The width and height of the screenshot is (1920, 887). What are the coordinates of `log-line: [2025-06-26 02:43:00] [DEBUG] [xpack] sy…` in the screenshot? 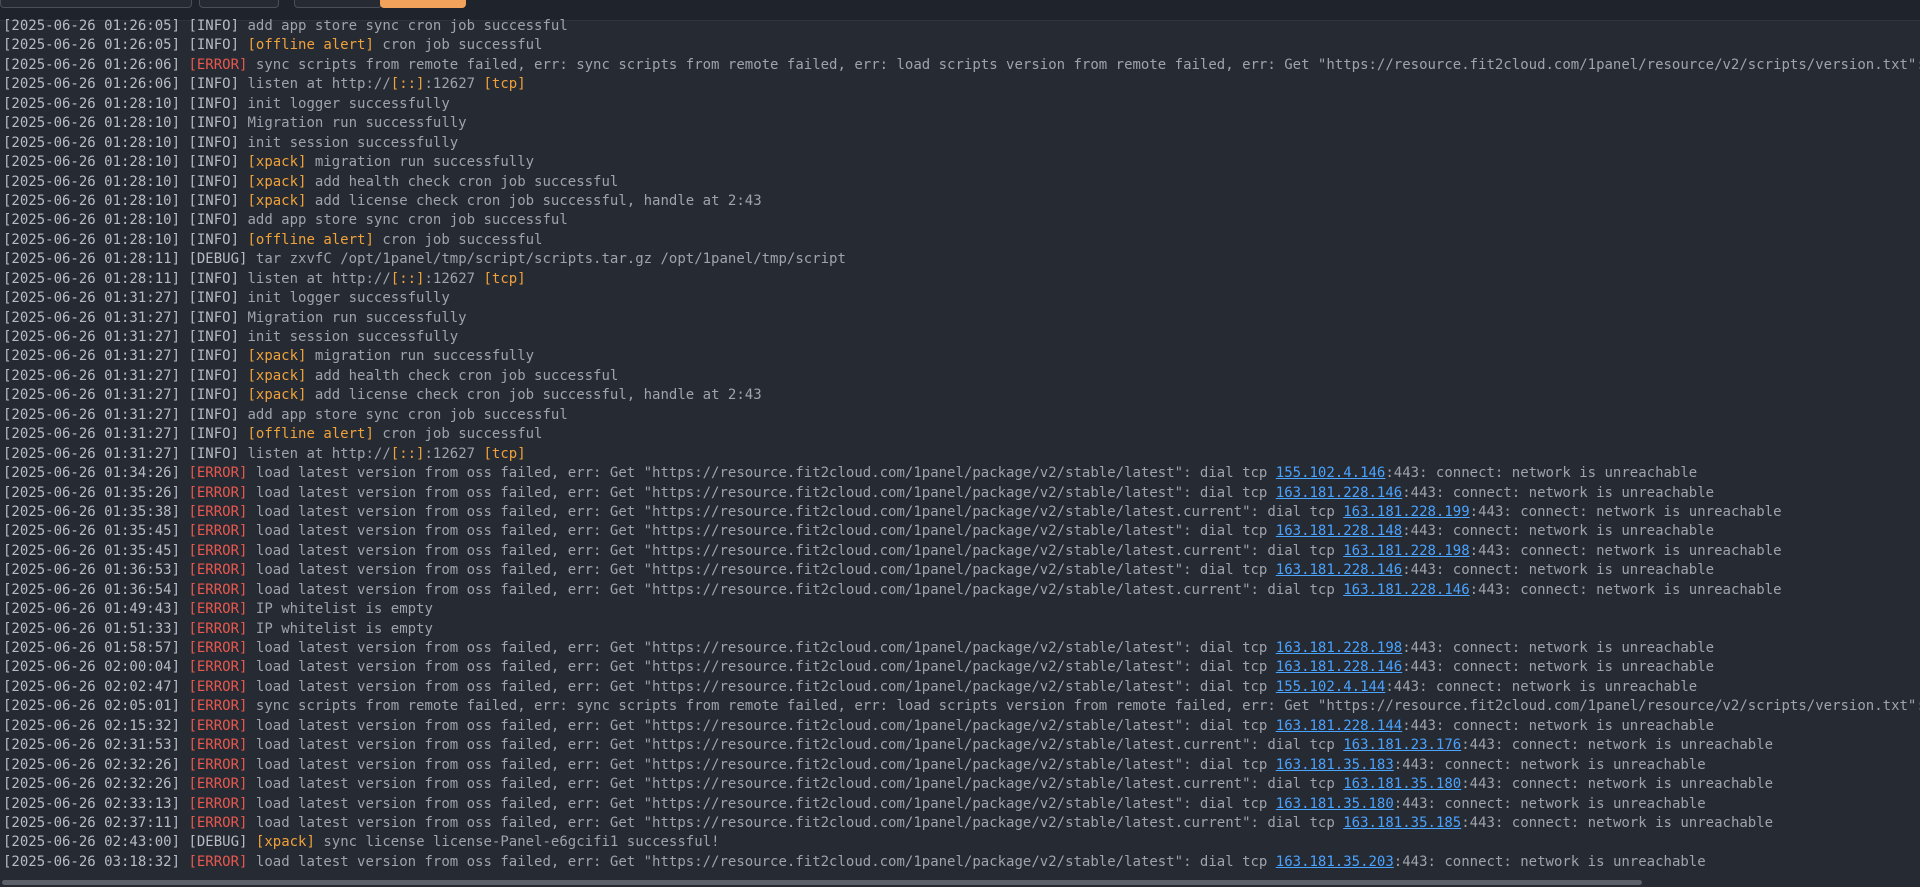 It's located at (960, 842).